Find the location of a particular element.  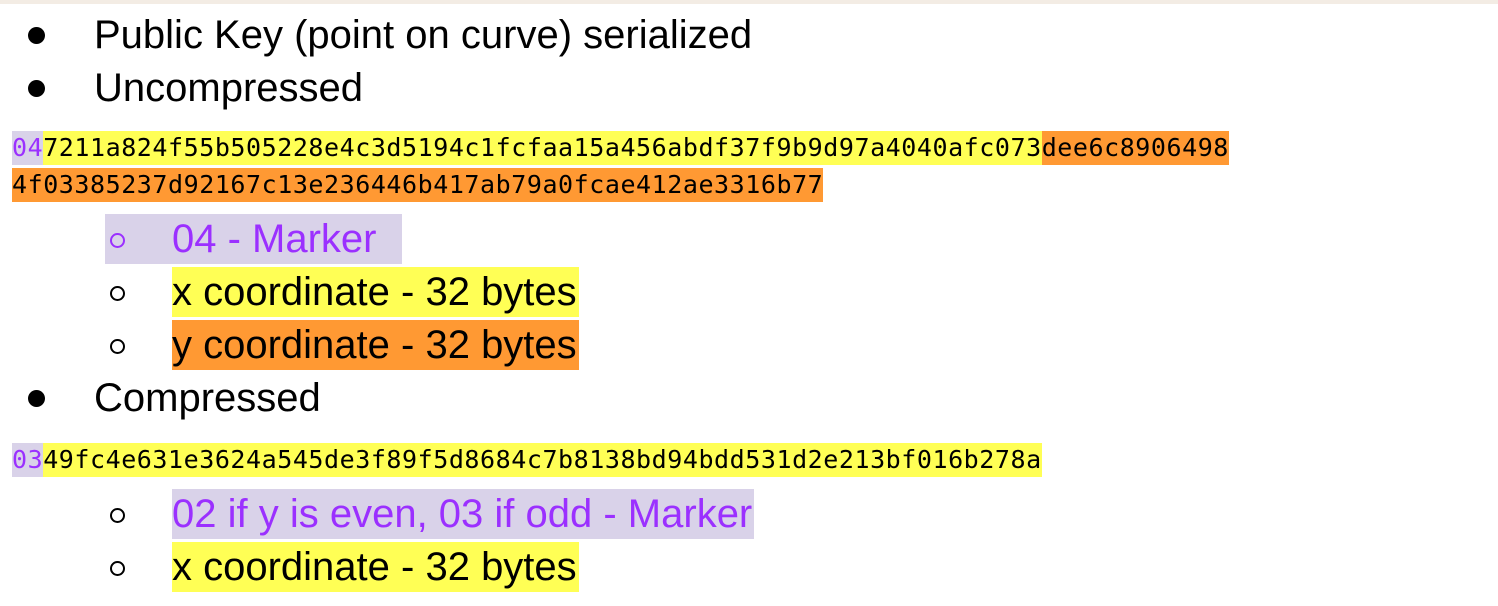

bullet-public-key-text: Public Key (point on curve) serialized is located at coordinates (423, 35).